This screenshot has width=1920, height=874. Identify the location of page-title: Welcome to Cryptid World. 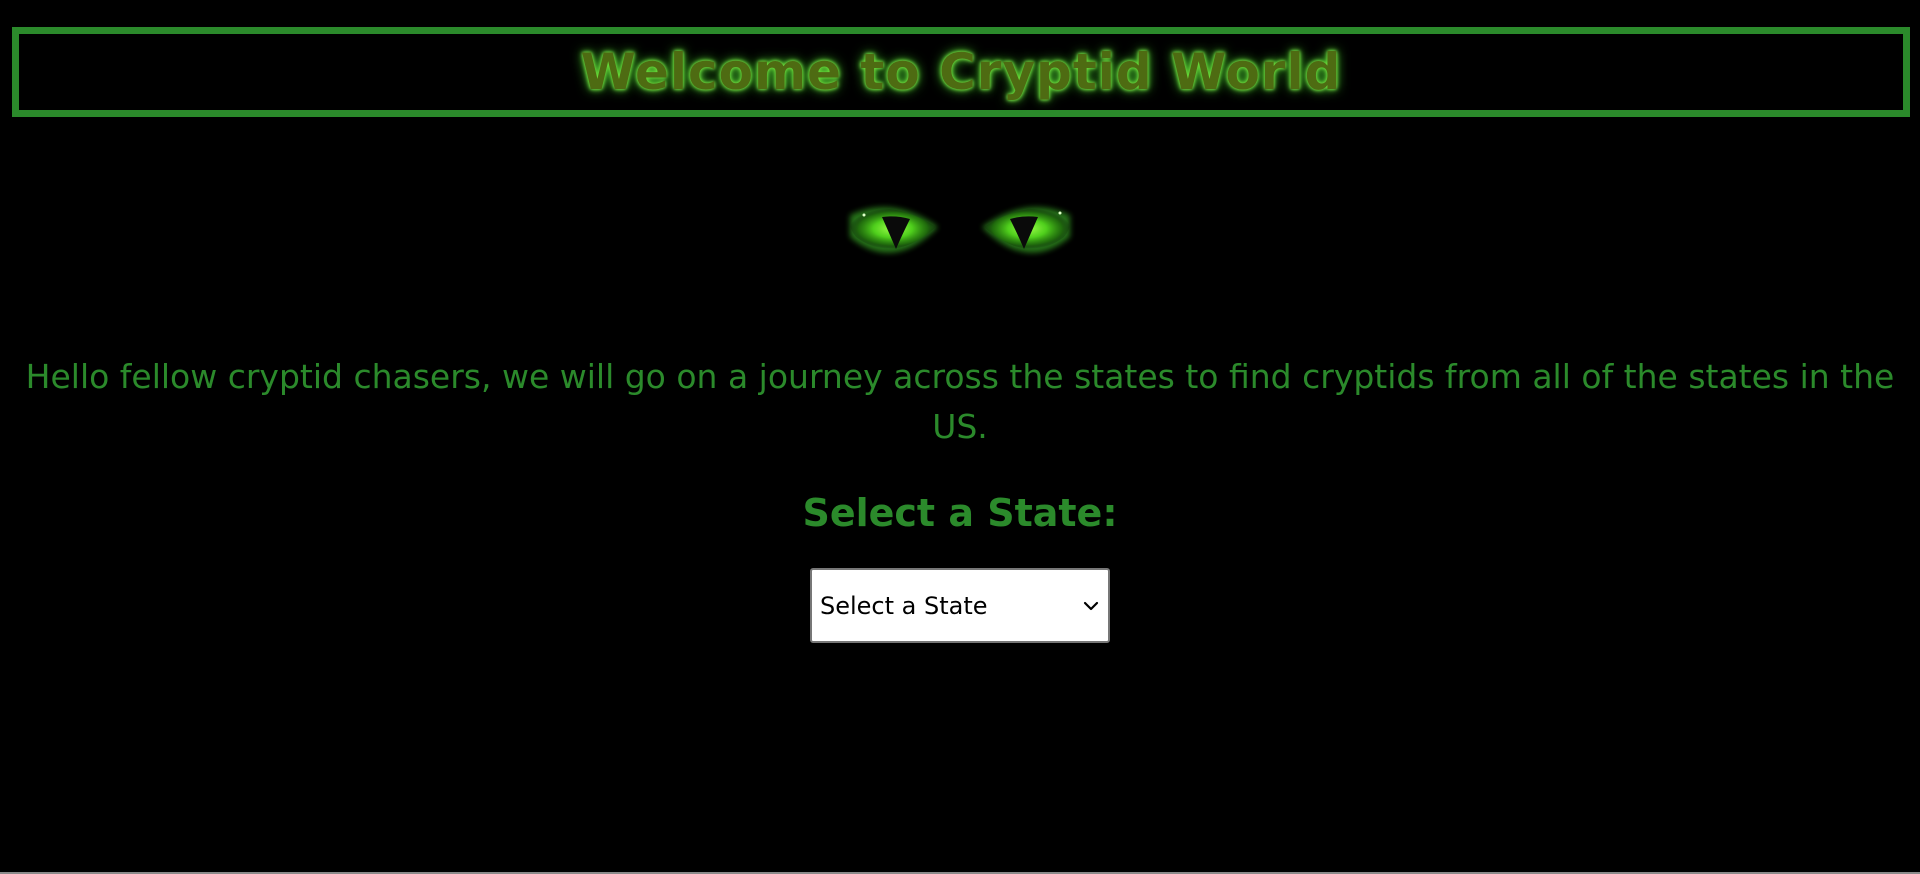
(961, 72).